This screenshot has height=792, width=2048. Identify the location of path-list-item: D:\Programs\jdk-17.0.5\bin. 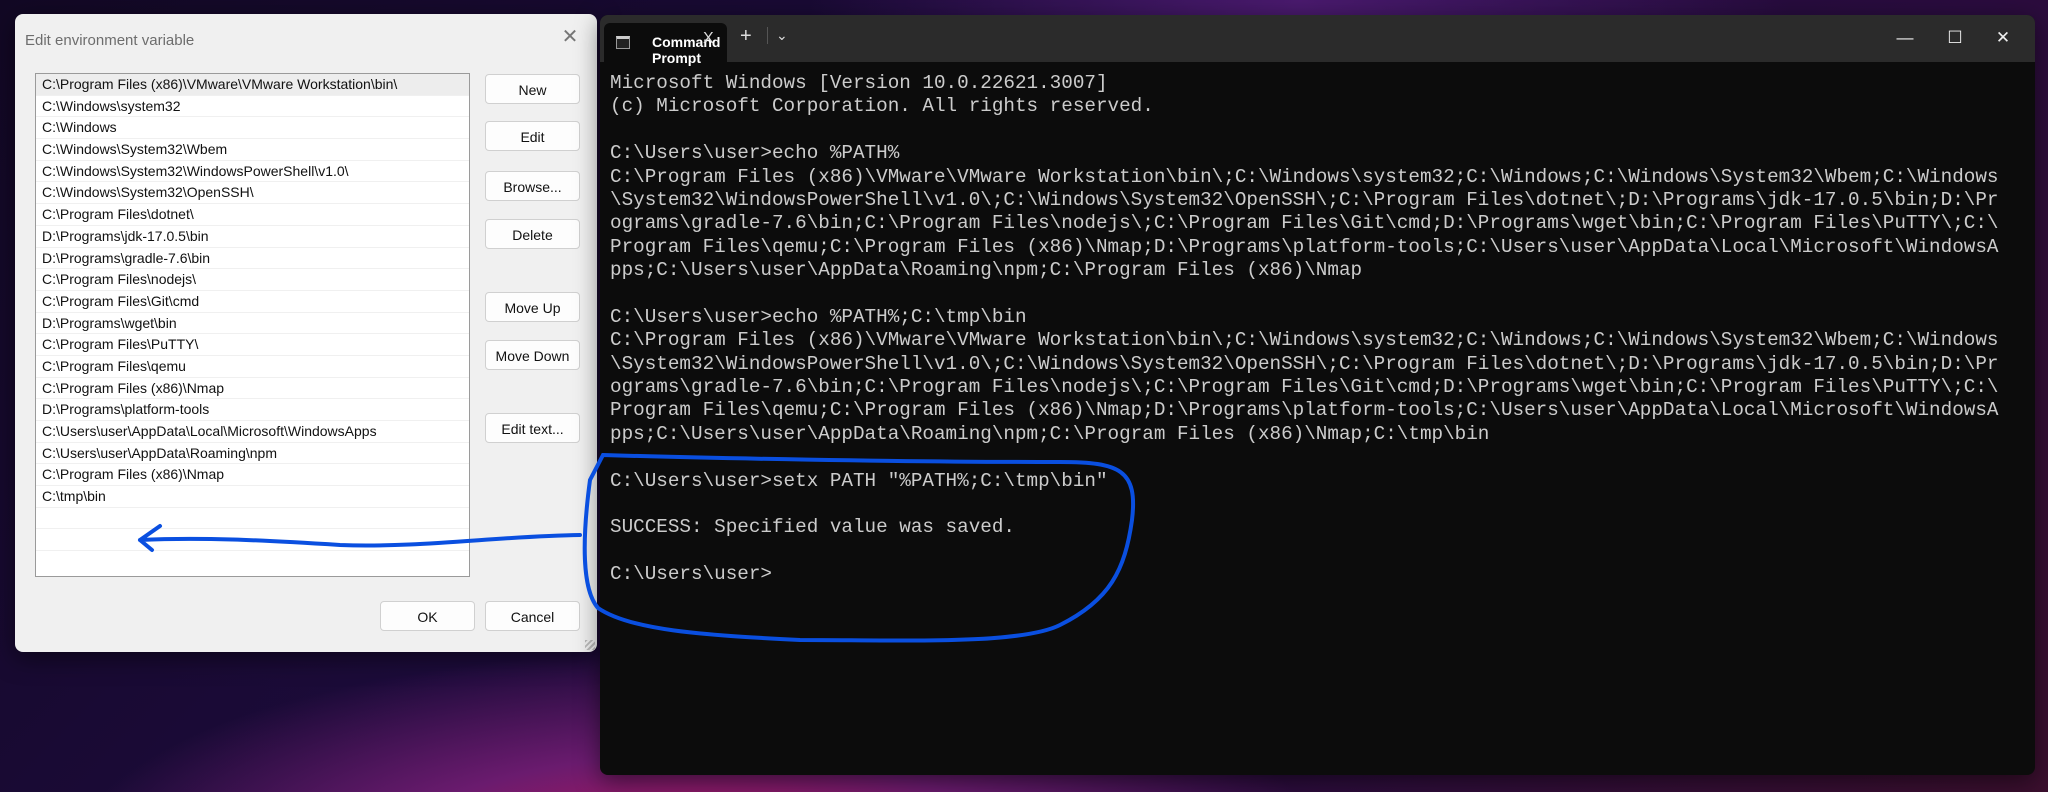
(252, 237).